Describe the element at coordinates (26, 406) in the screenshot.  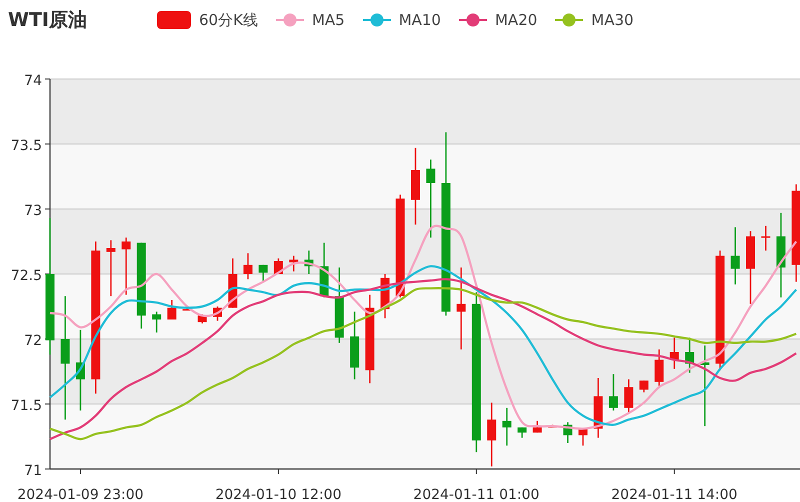
I see `axis-label: 71.5` at that location.